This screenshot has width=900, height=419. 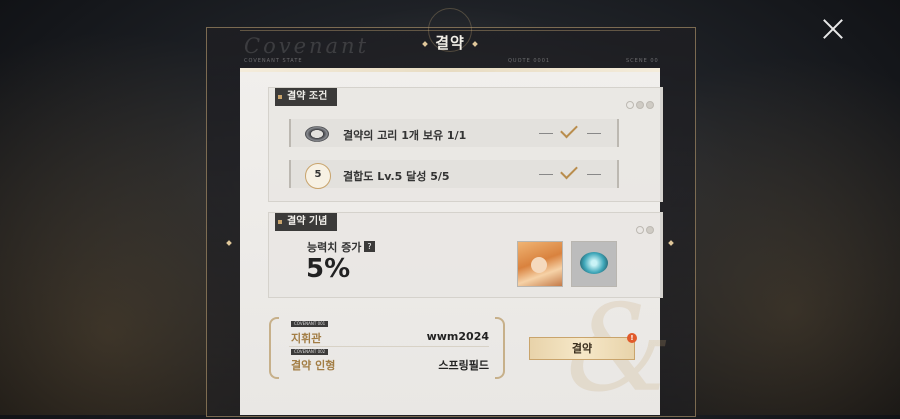 I want to click on dialog-title: 결약, so click(x=450, y=43).